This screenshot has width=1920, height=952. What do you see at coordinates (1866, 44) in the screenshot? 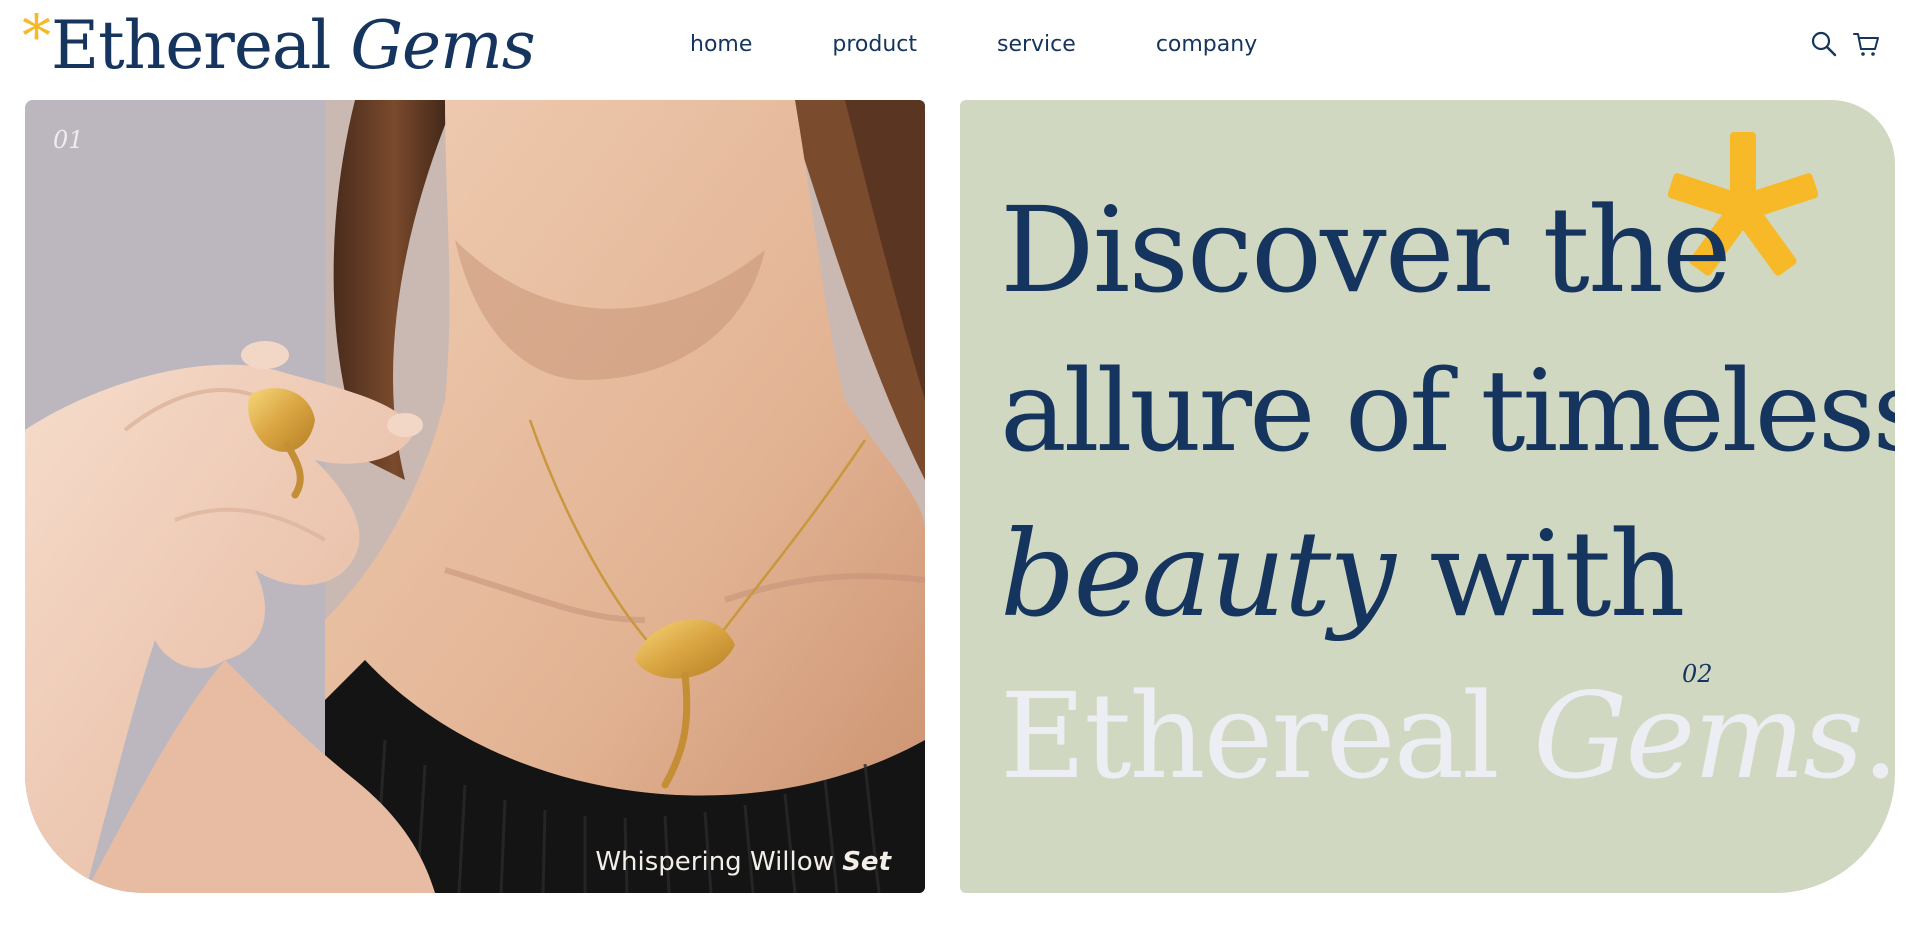
I see `cart-icon` at bounding box center [1866, 44].